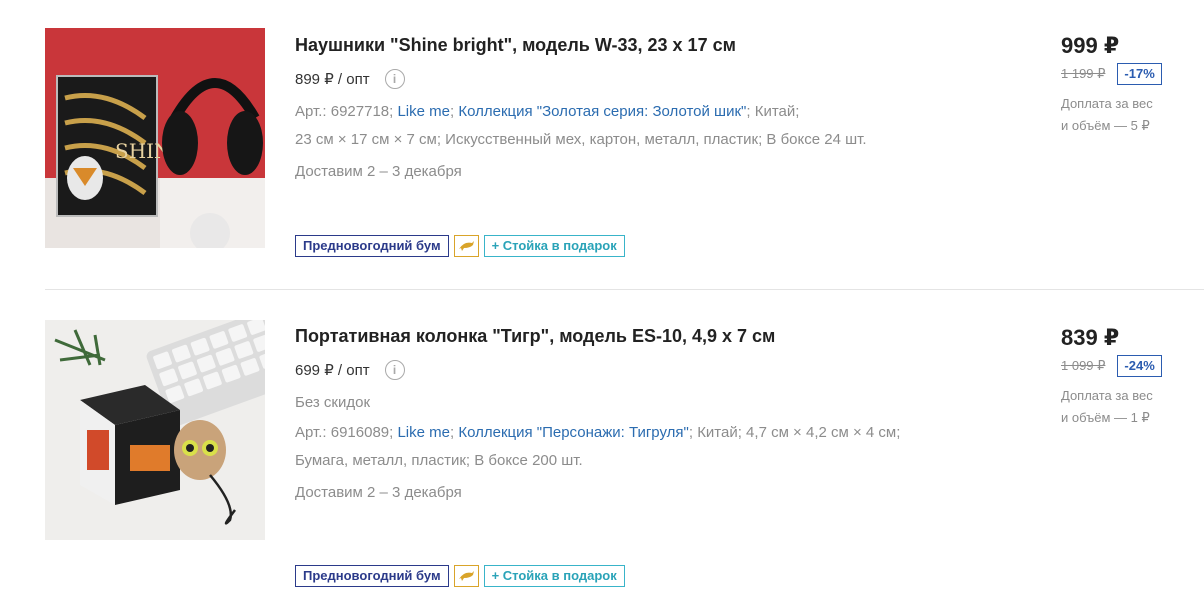  What do you see at coordinates (799, 432) in the screenshot?
I see `country: Китай; 4,7 см × 4,2 см × 4 см;` at bounding box center [799, 432].